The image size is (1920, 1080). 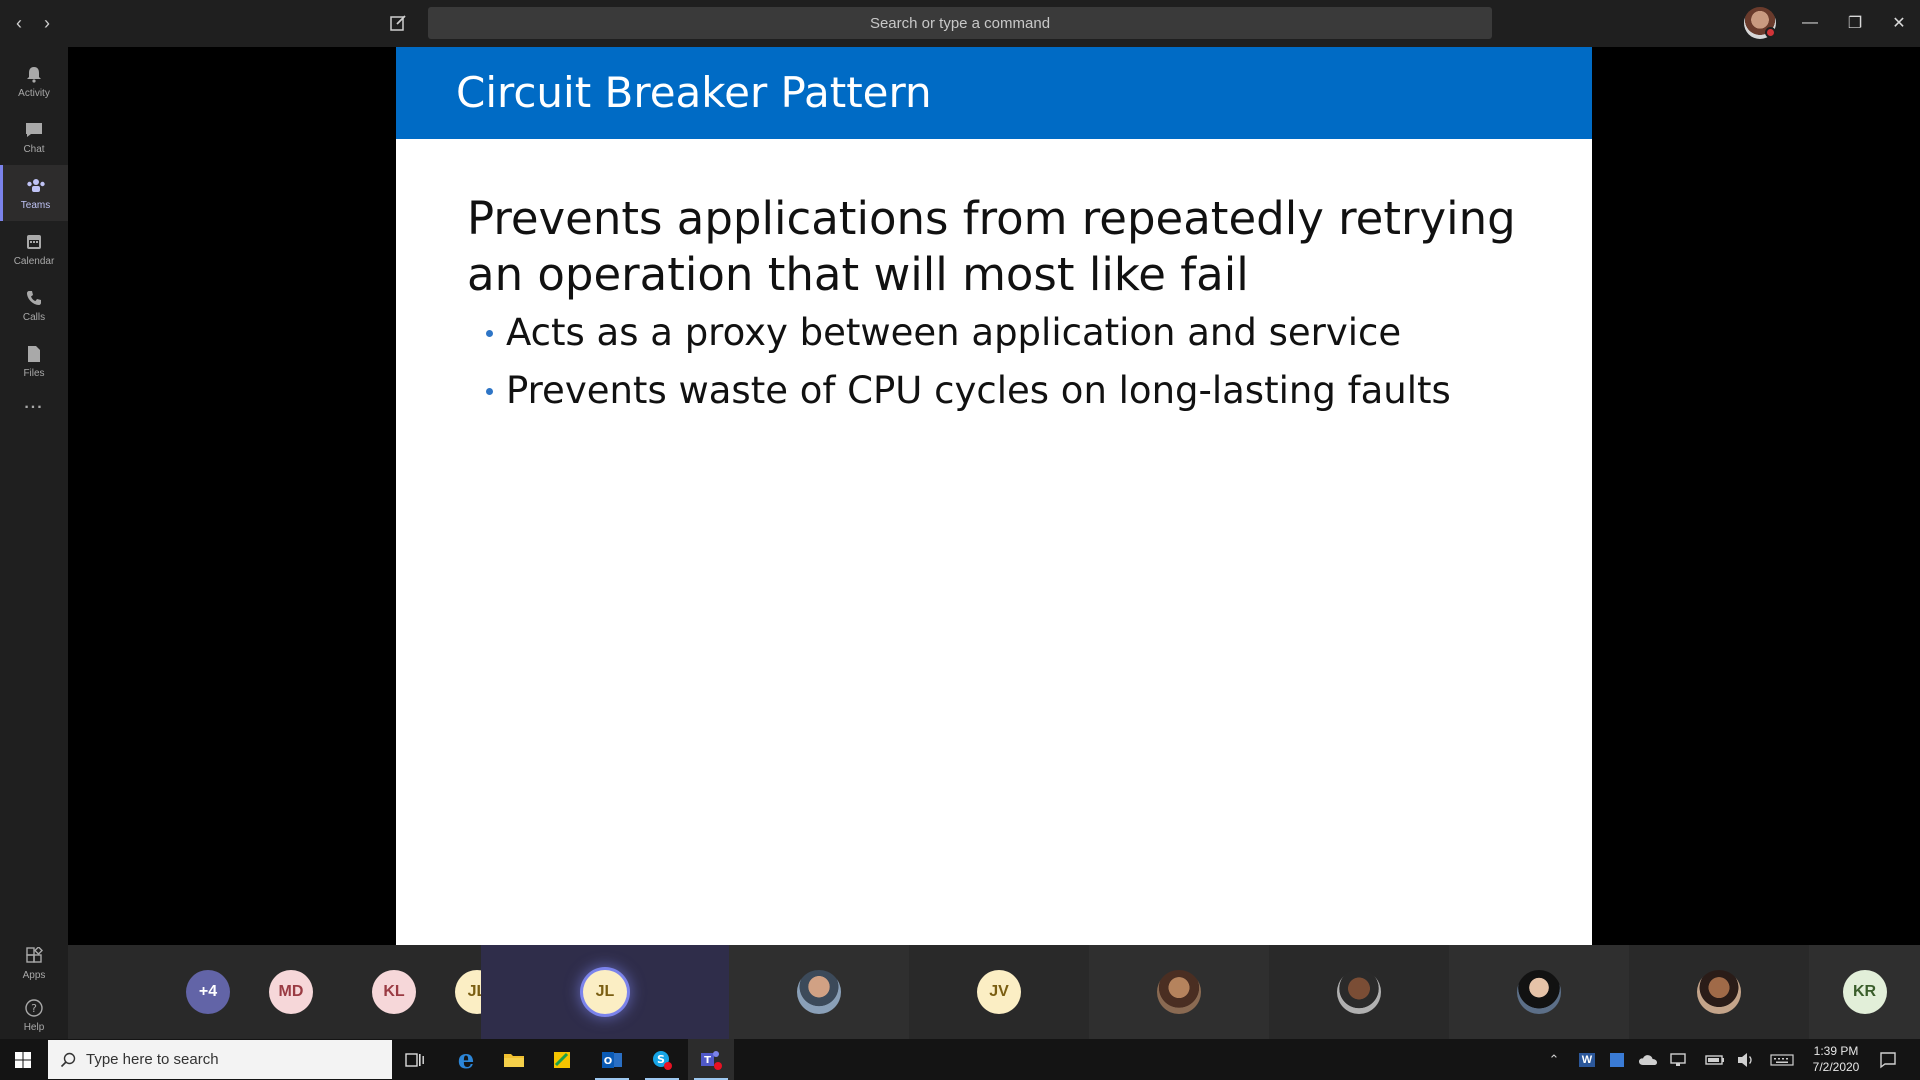 I want to click on rail-item-files: Files, so click(x=34, y=361).